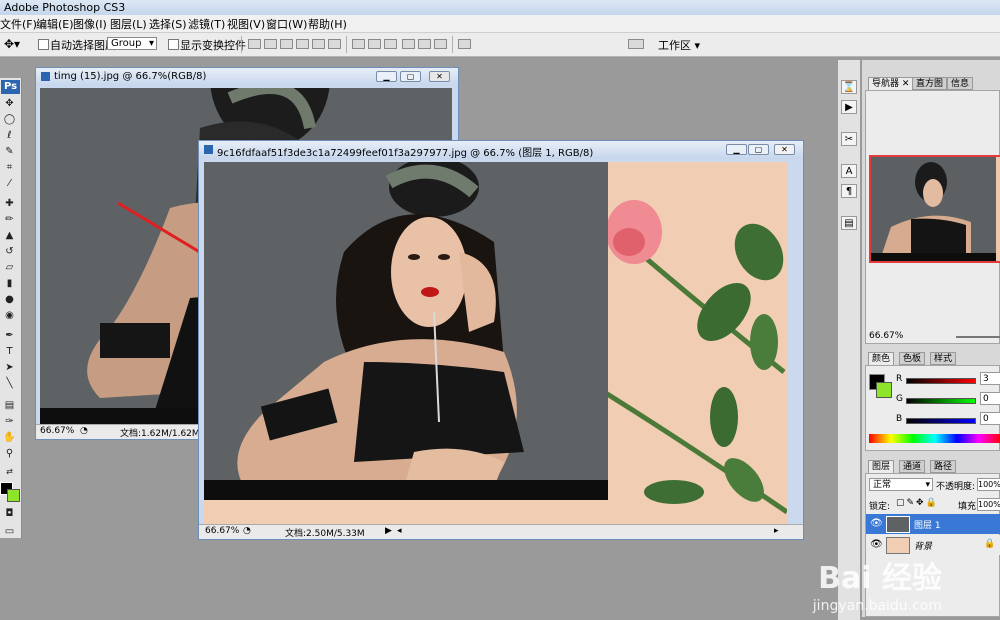  What do you see at coordinates (941, 381) in the screenshot?
I see `r-slider` at bounding box center [941, 381].